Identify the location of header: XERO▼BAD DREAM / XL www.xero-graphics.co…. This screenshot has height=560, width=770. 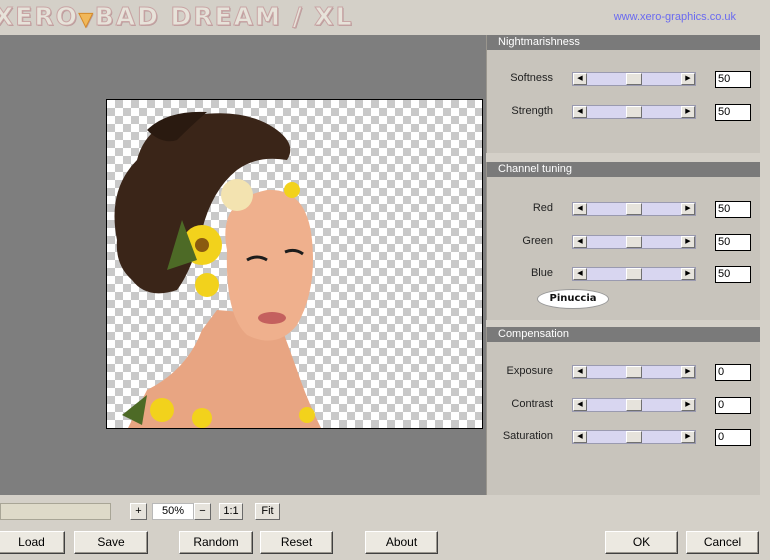
(385, 17).